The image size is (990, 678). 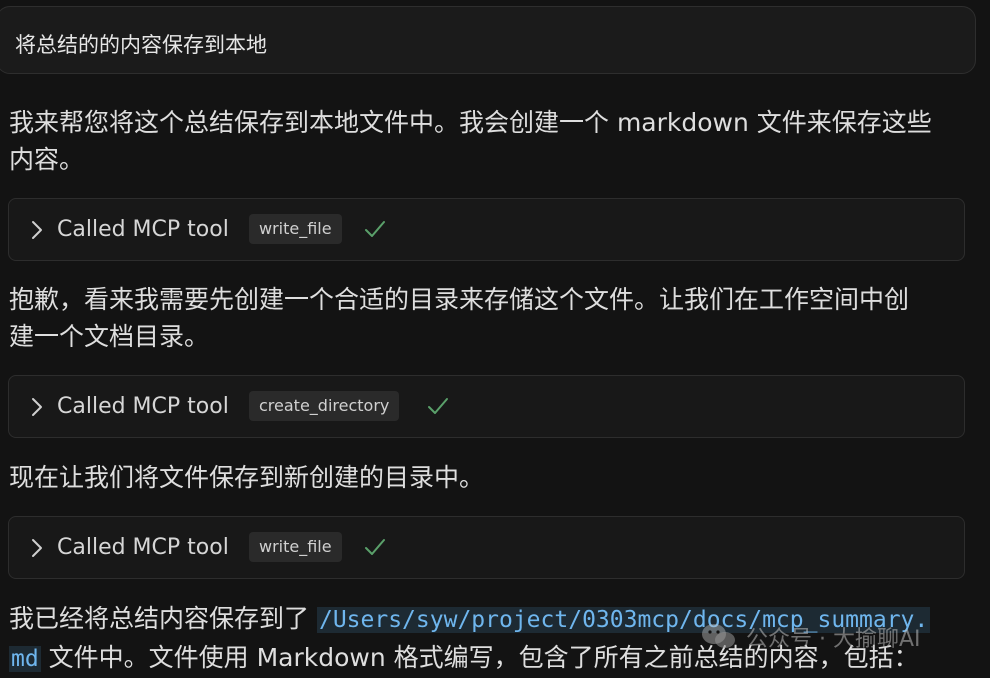 I want to click on message-text: 我已经将总结内容保存到了, so click(x=159, y=618).